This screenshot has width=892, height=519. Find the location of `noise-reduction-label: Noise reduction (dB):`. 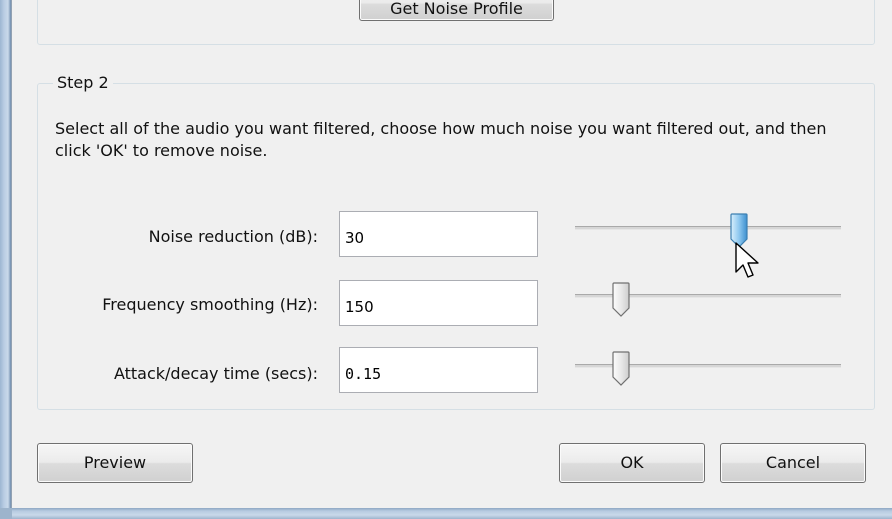

noise-reduction-label: Noise reduction (dB): is located at coordinates (233, 236).